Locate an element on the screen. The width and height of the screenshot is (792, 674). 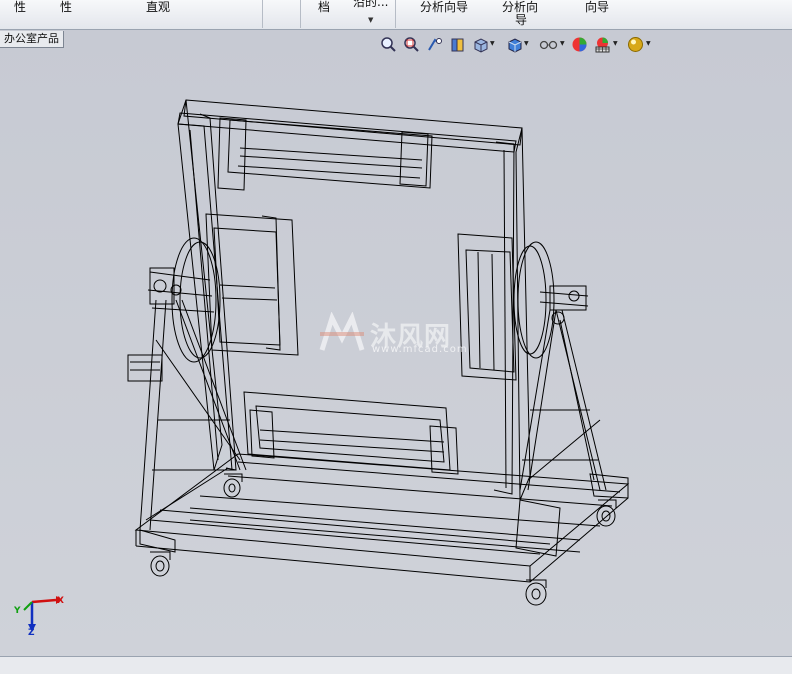
right-clamp-box is located at coordinates (487, 307).